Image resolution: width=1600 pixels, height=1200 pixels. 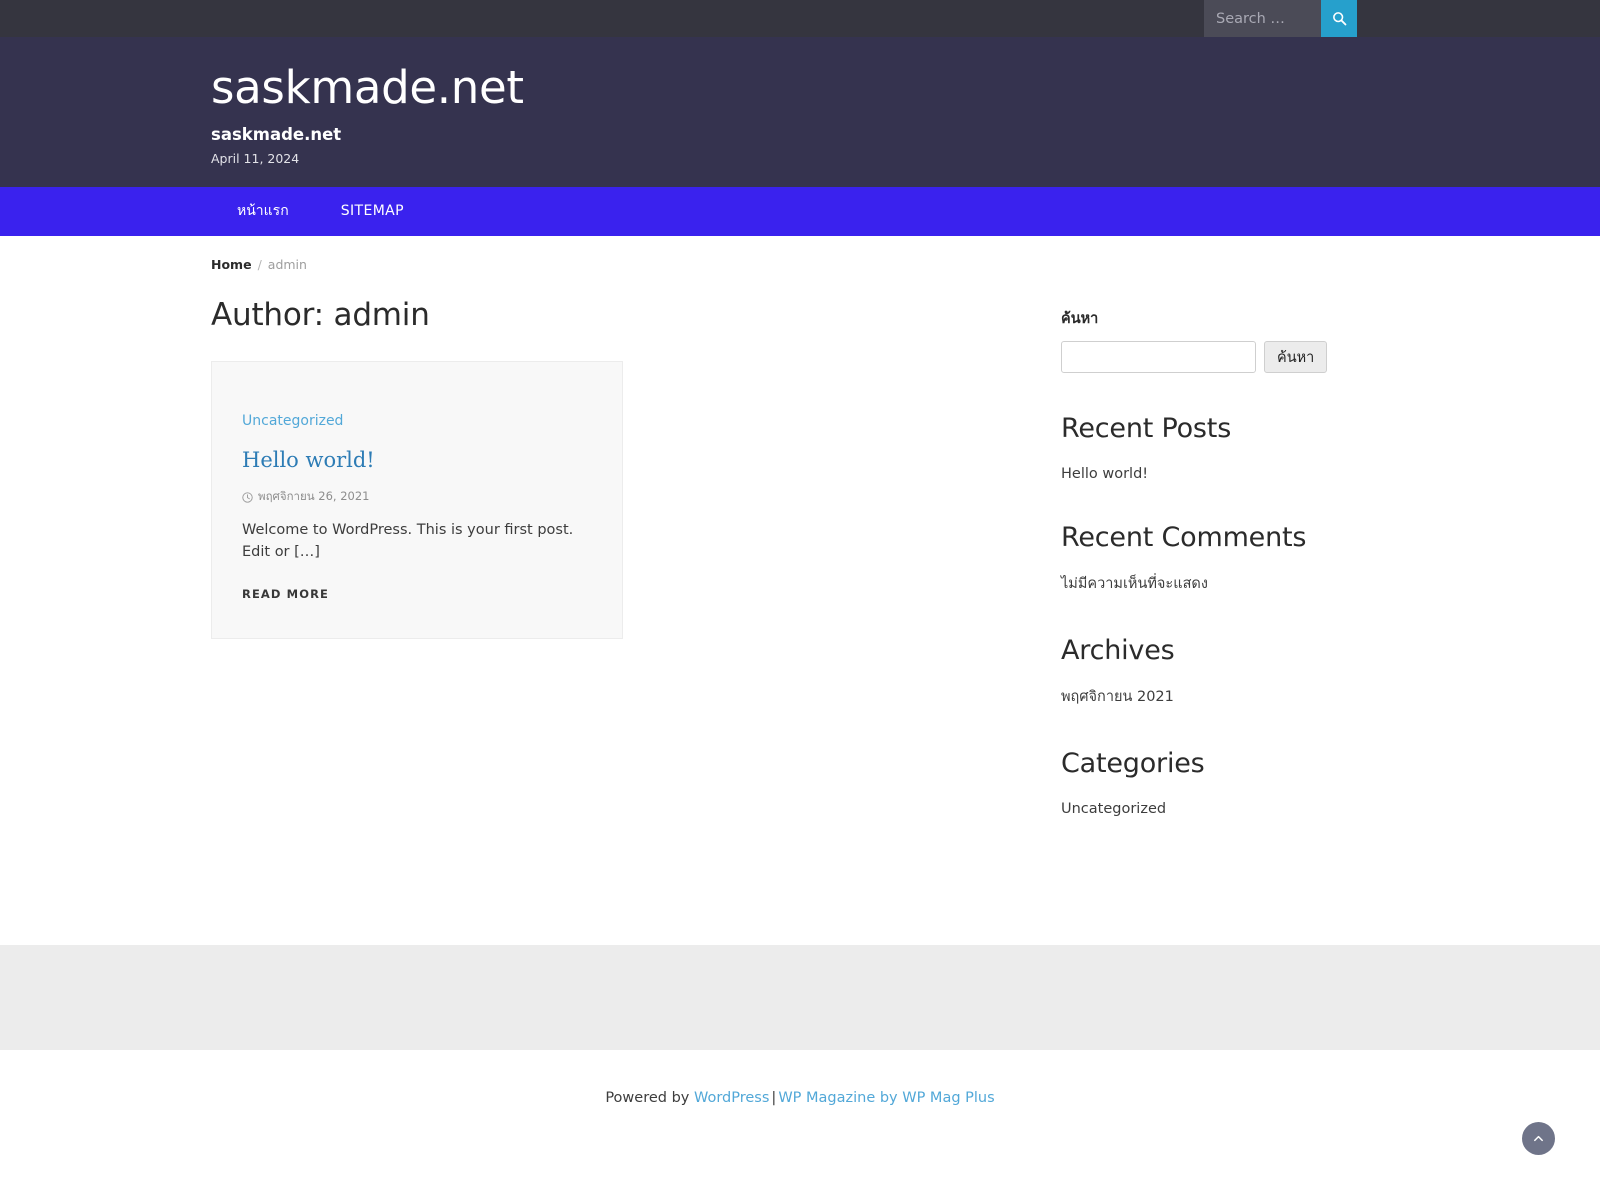 I want to click on list-item: Hello world!, so click(x=1201, y=472).